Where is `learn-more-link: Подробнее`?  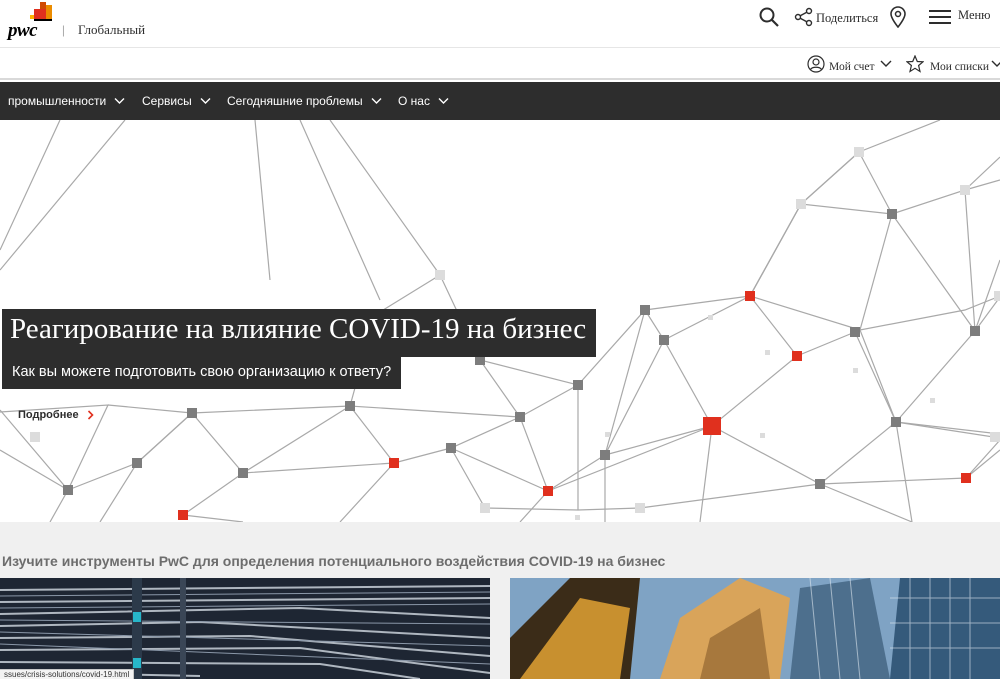
learn-more-link: Подробнее is located at coordinates (56, 415).